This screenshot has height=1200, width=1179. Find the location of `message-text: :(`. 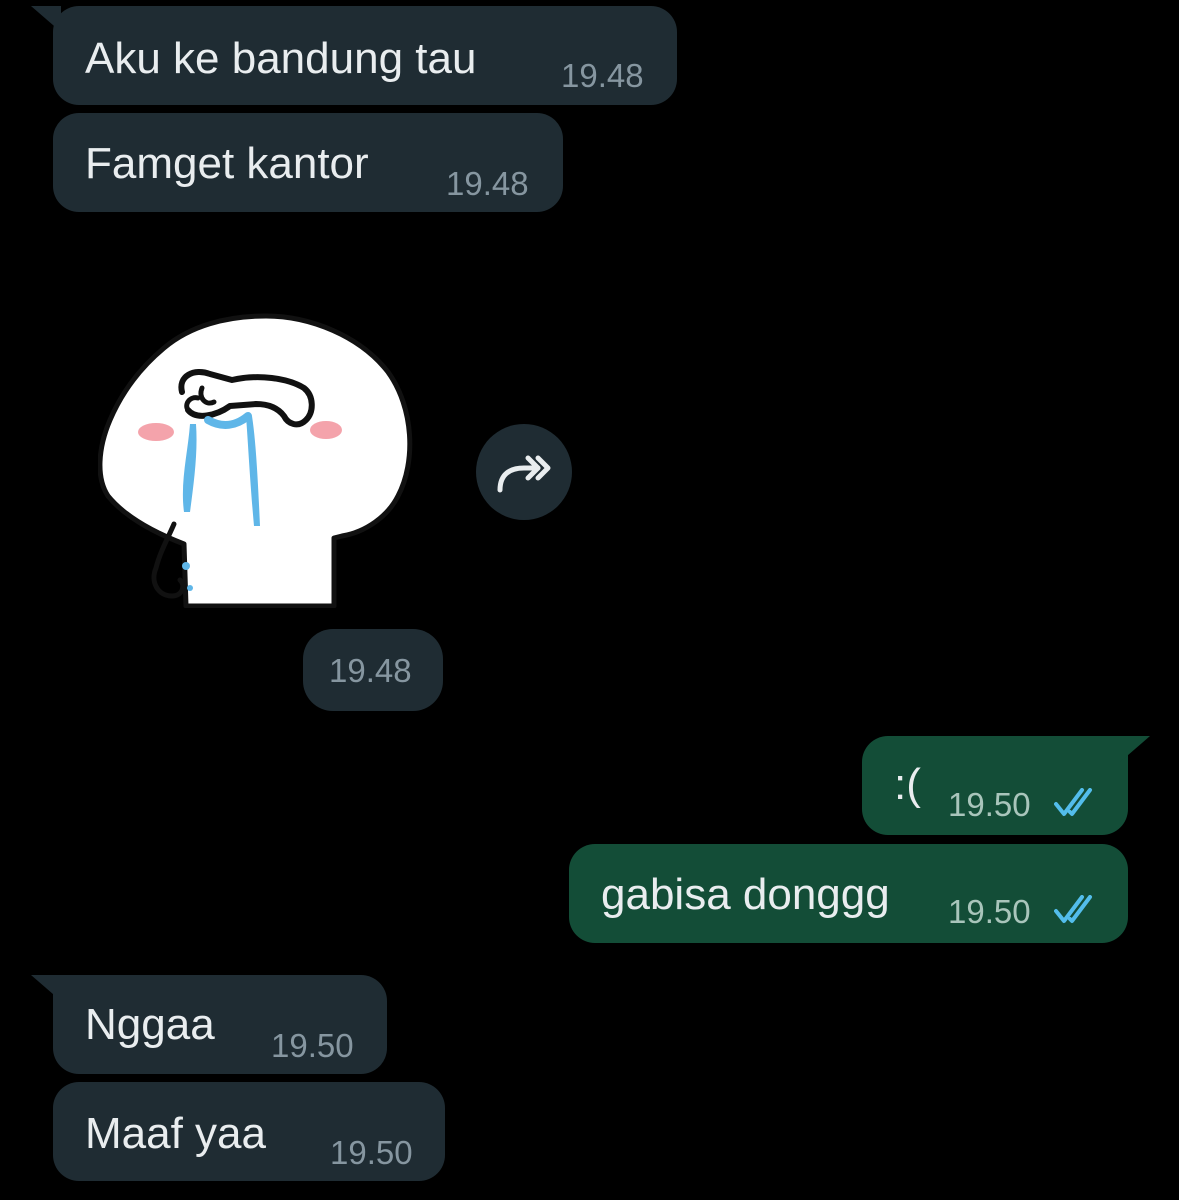

message-text: :( is located at coordinates (907, 784).